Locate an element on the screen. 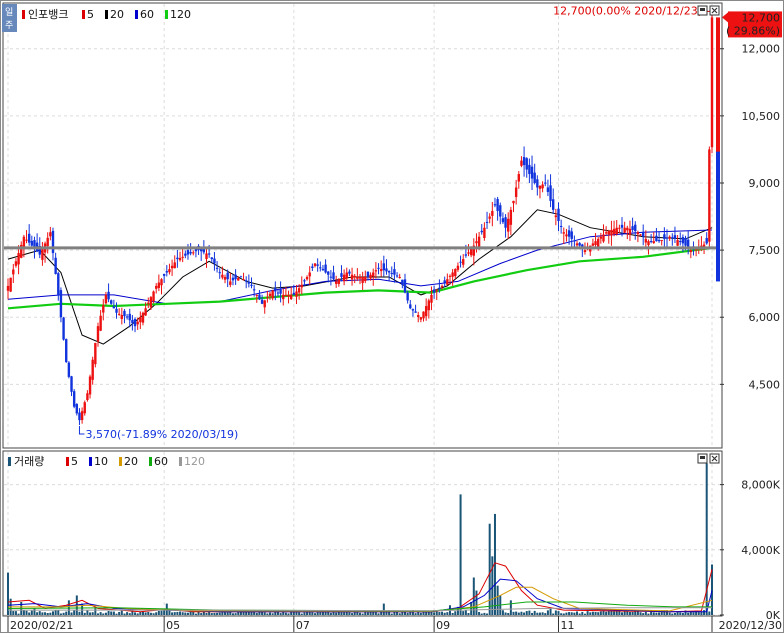  volume-legend-marker is located at coordinates (9, 461).